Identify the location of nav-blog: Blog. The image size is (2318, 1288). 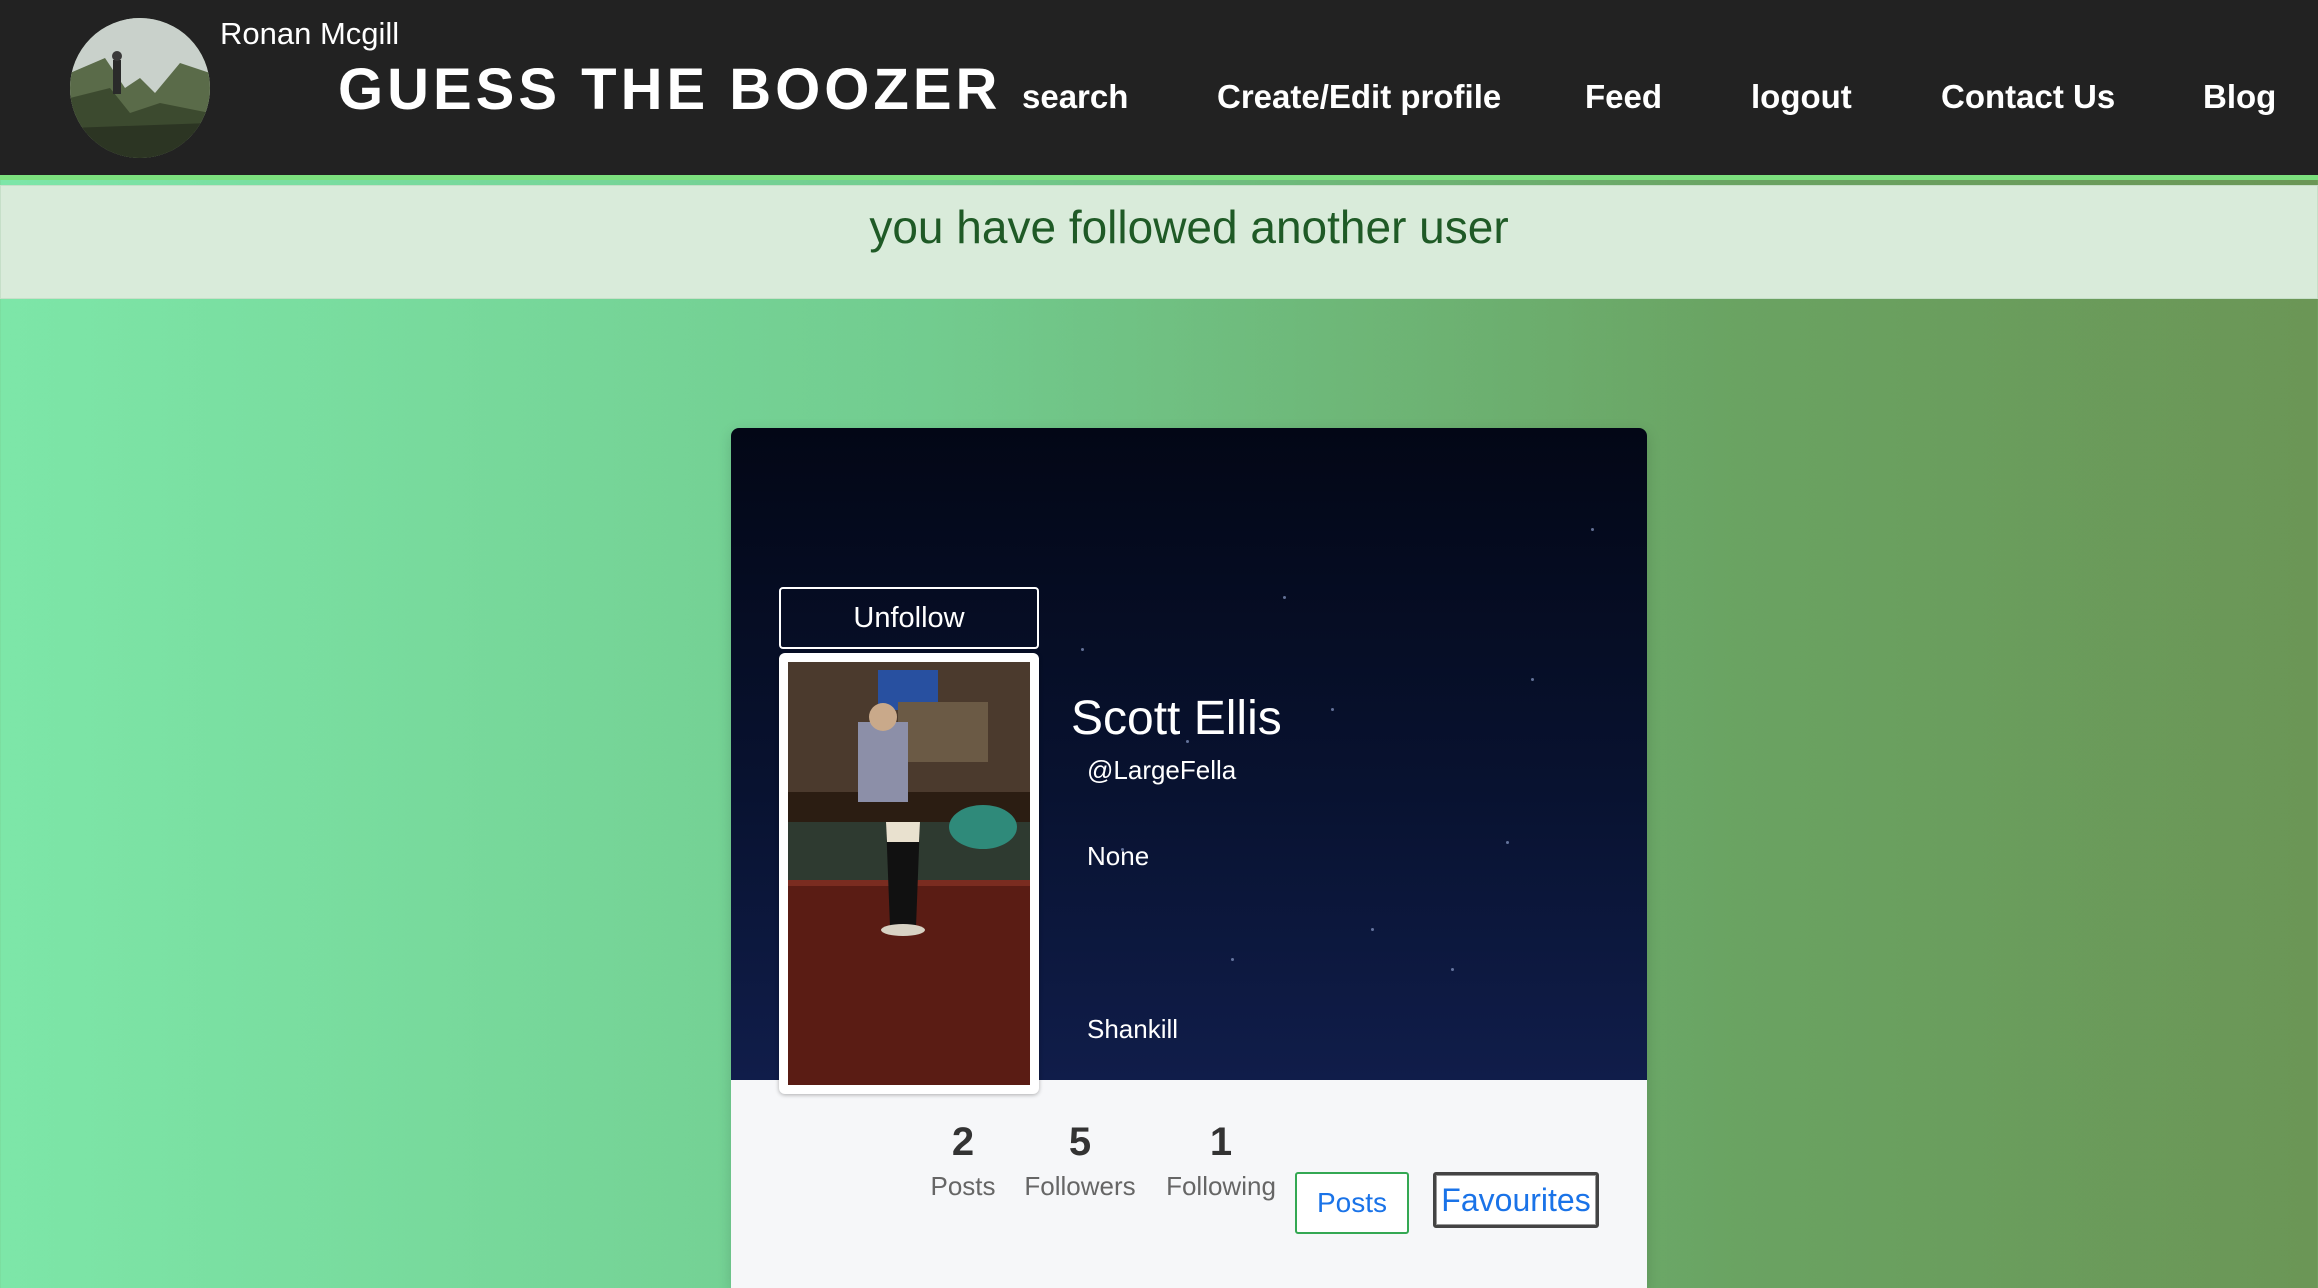
(2239, 97).